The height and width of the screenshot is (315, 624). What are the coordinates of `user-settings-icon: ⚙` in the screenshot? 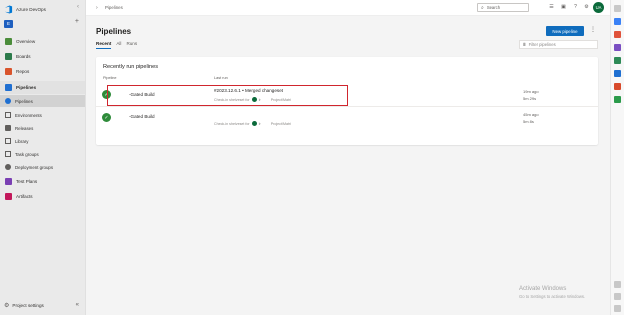 It's located at (586, 7).